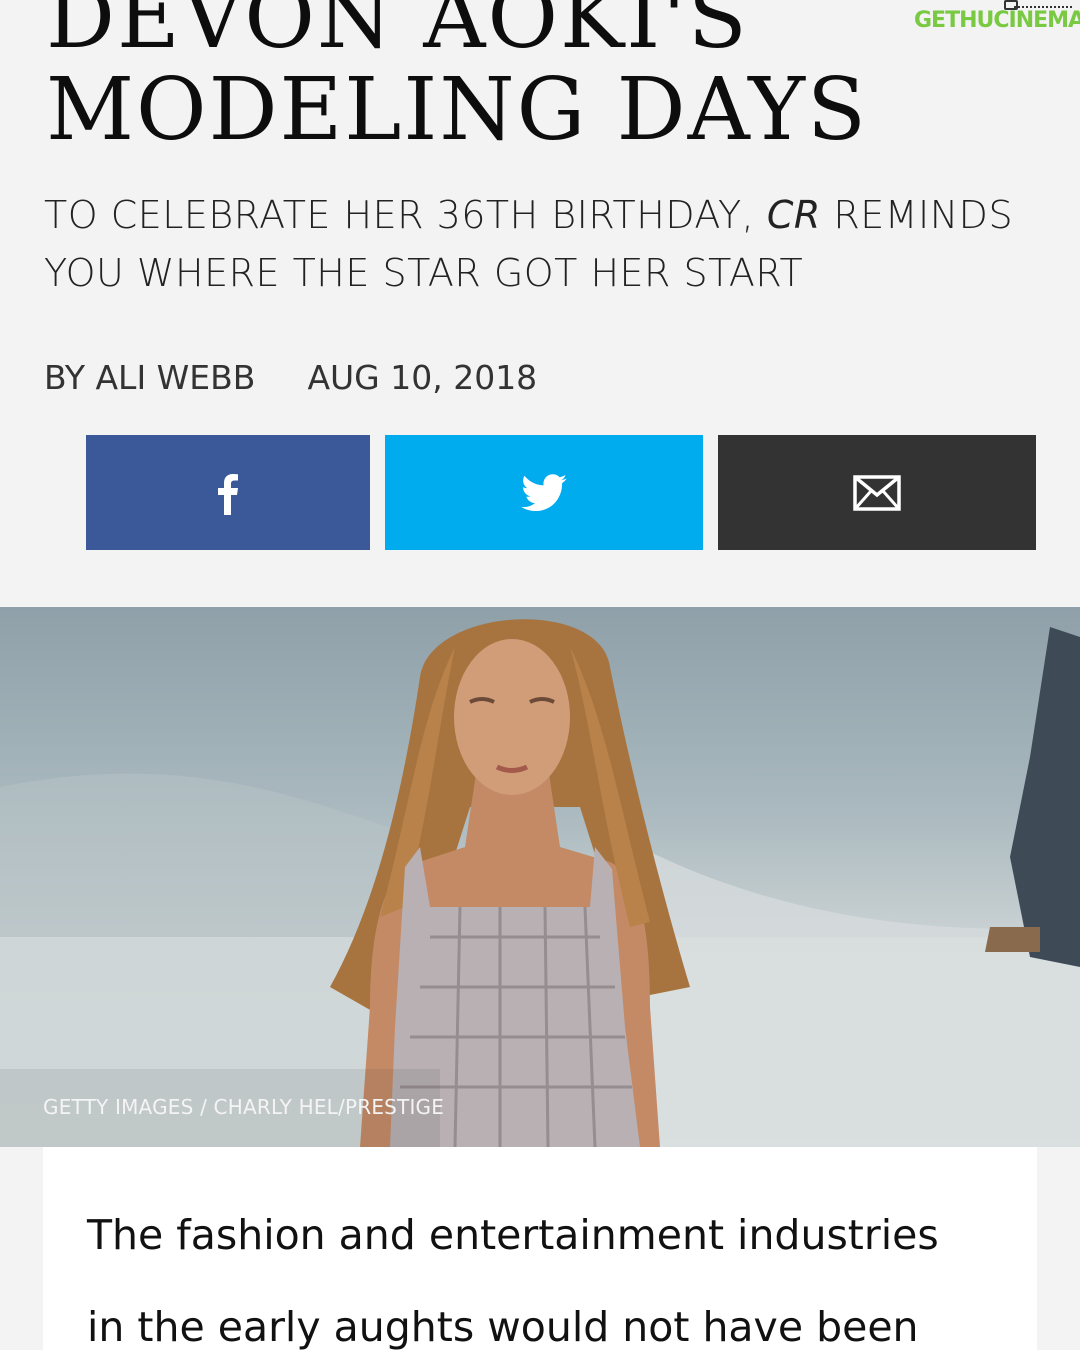  I want to click on subtitle-line-2: YOU WHERE THE STAR GOT HER START, so click(424, 273).